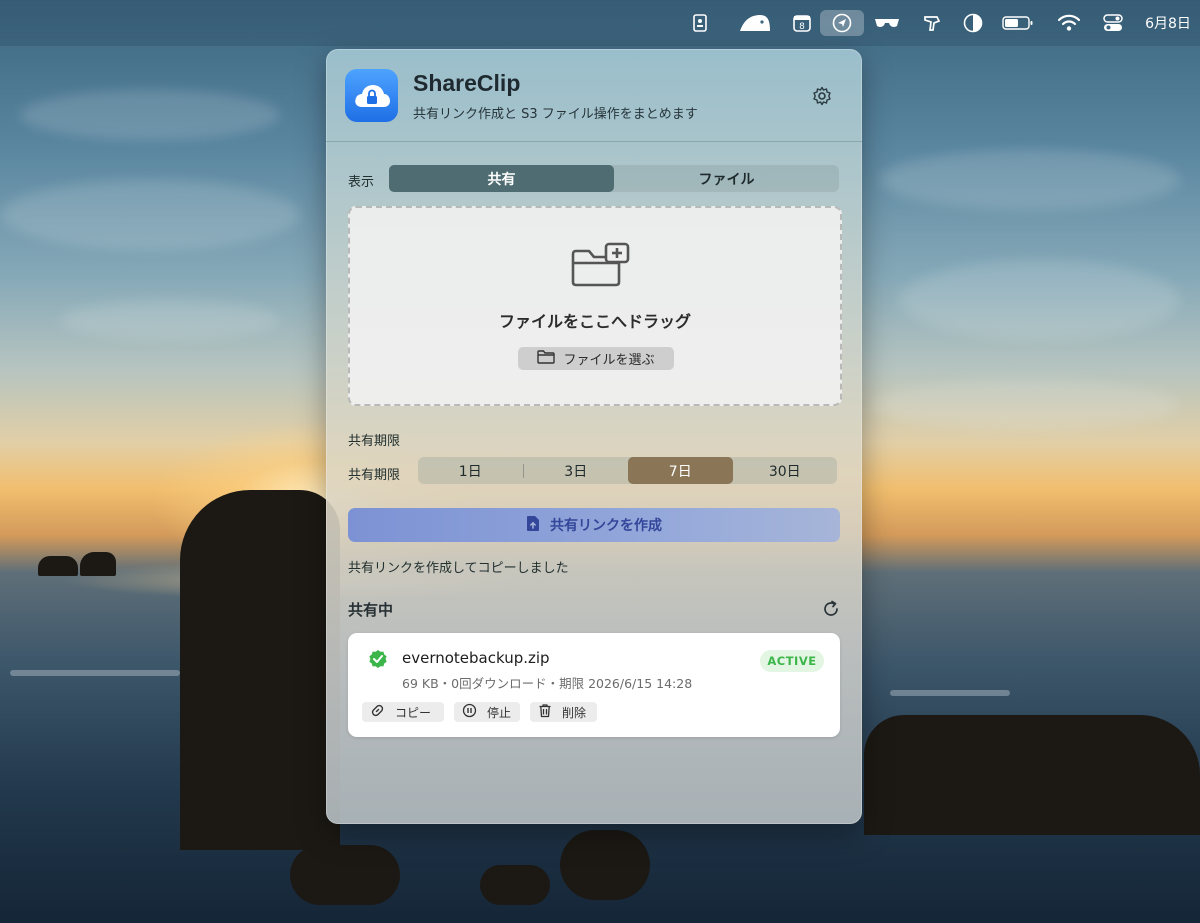 This screenshot has width=1200, height=923. I want to click on pause-icon, so click(469, 712).